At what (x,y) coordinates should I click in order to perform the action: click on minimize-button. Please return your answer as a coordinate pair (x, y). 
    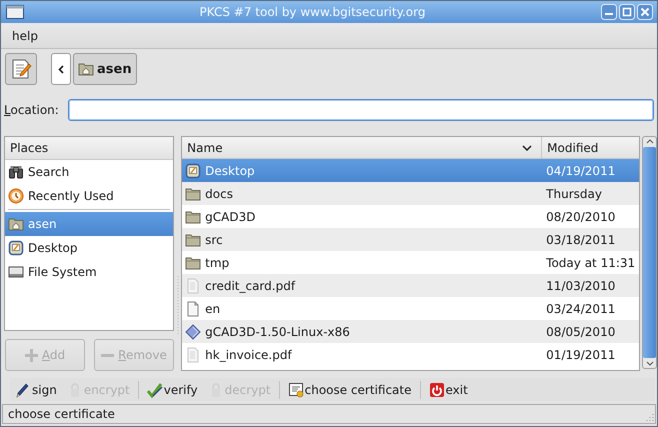
    Looking at the image, I should click on (609, 12).